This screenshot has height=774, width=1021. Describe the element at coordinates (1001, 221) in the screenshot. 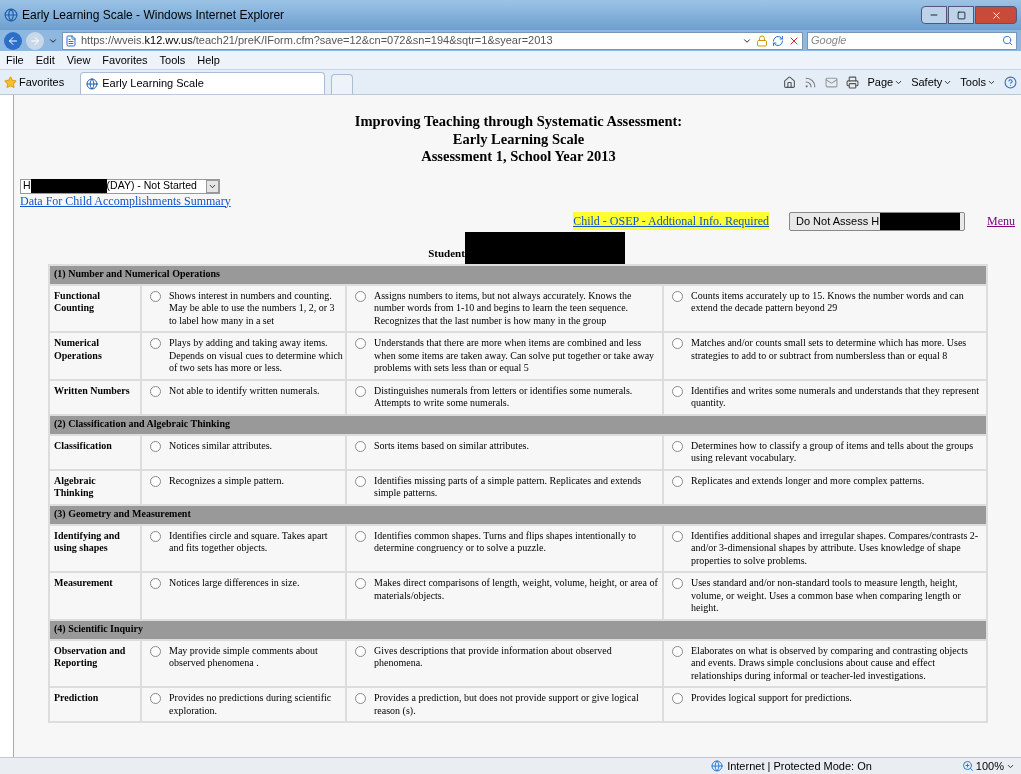

I see `menu-link: Menu` at that location.